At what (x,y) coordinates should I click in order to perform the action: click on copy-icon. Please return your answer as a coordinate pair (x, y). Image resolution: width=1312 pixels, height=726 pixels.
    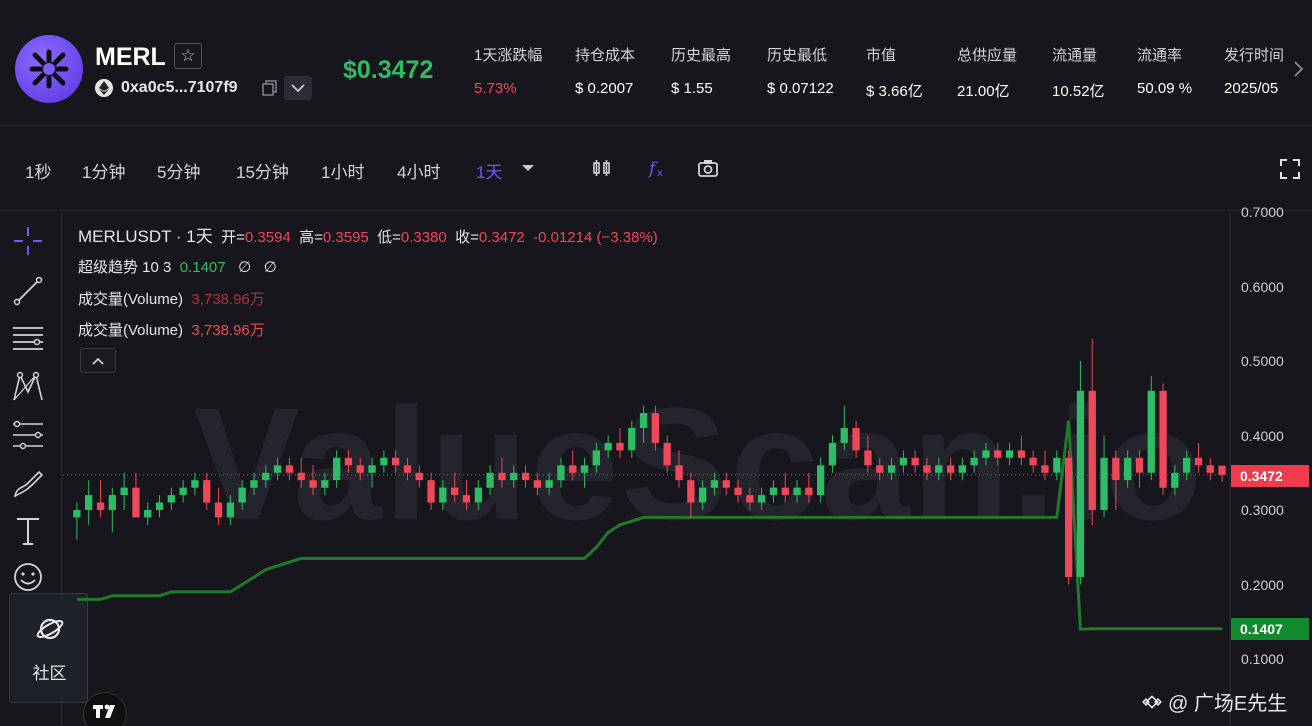
    Looking at the image, I should click on (270, 88).